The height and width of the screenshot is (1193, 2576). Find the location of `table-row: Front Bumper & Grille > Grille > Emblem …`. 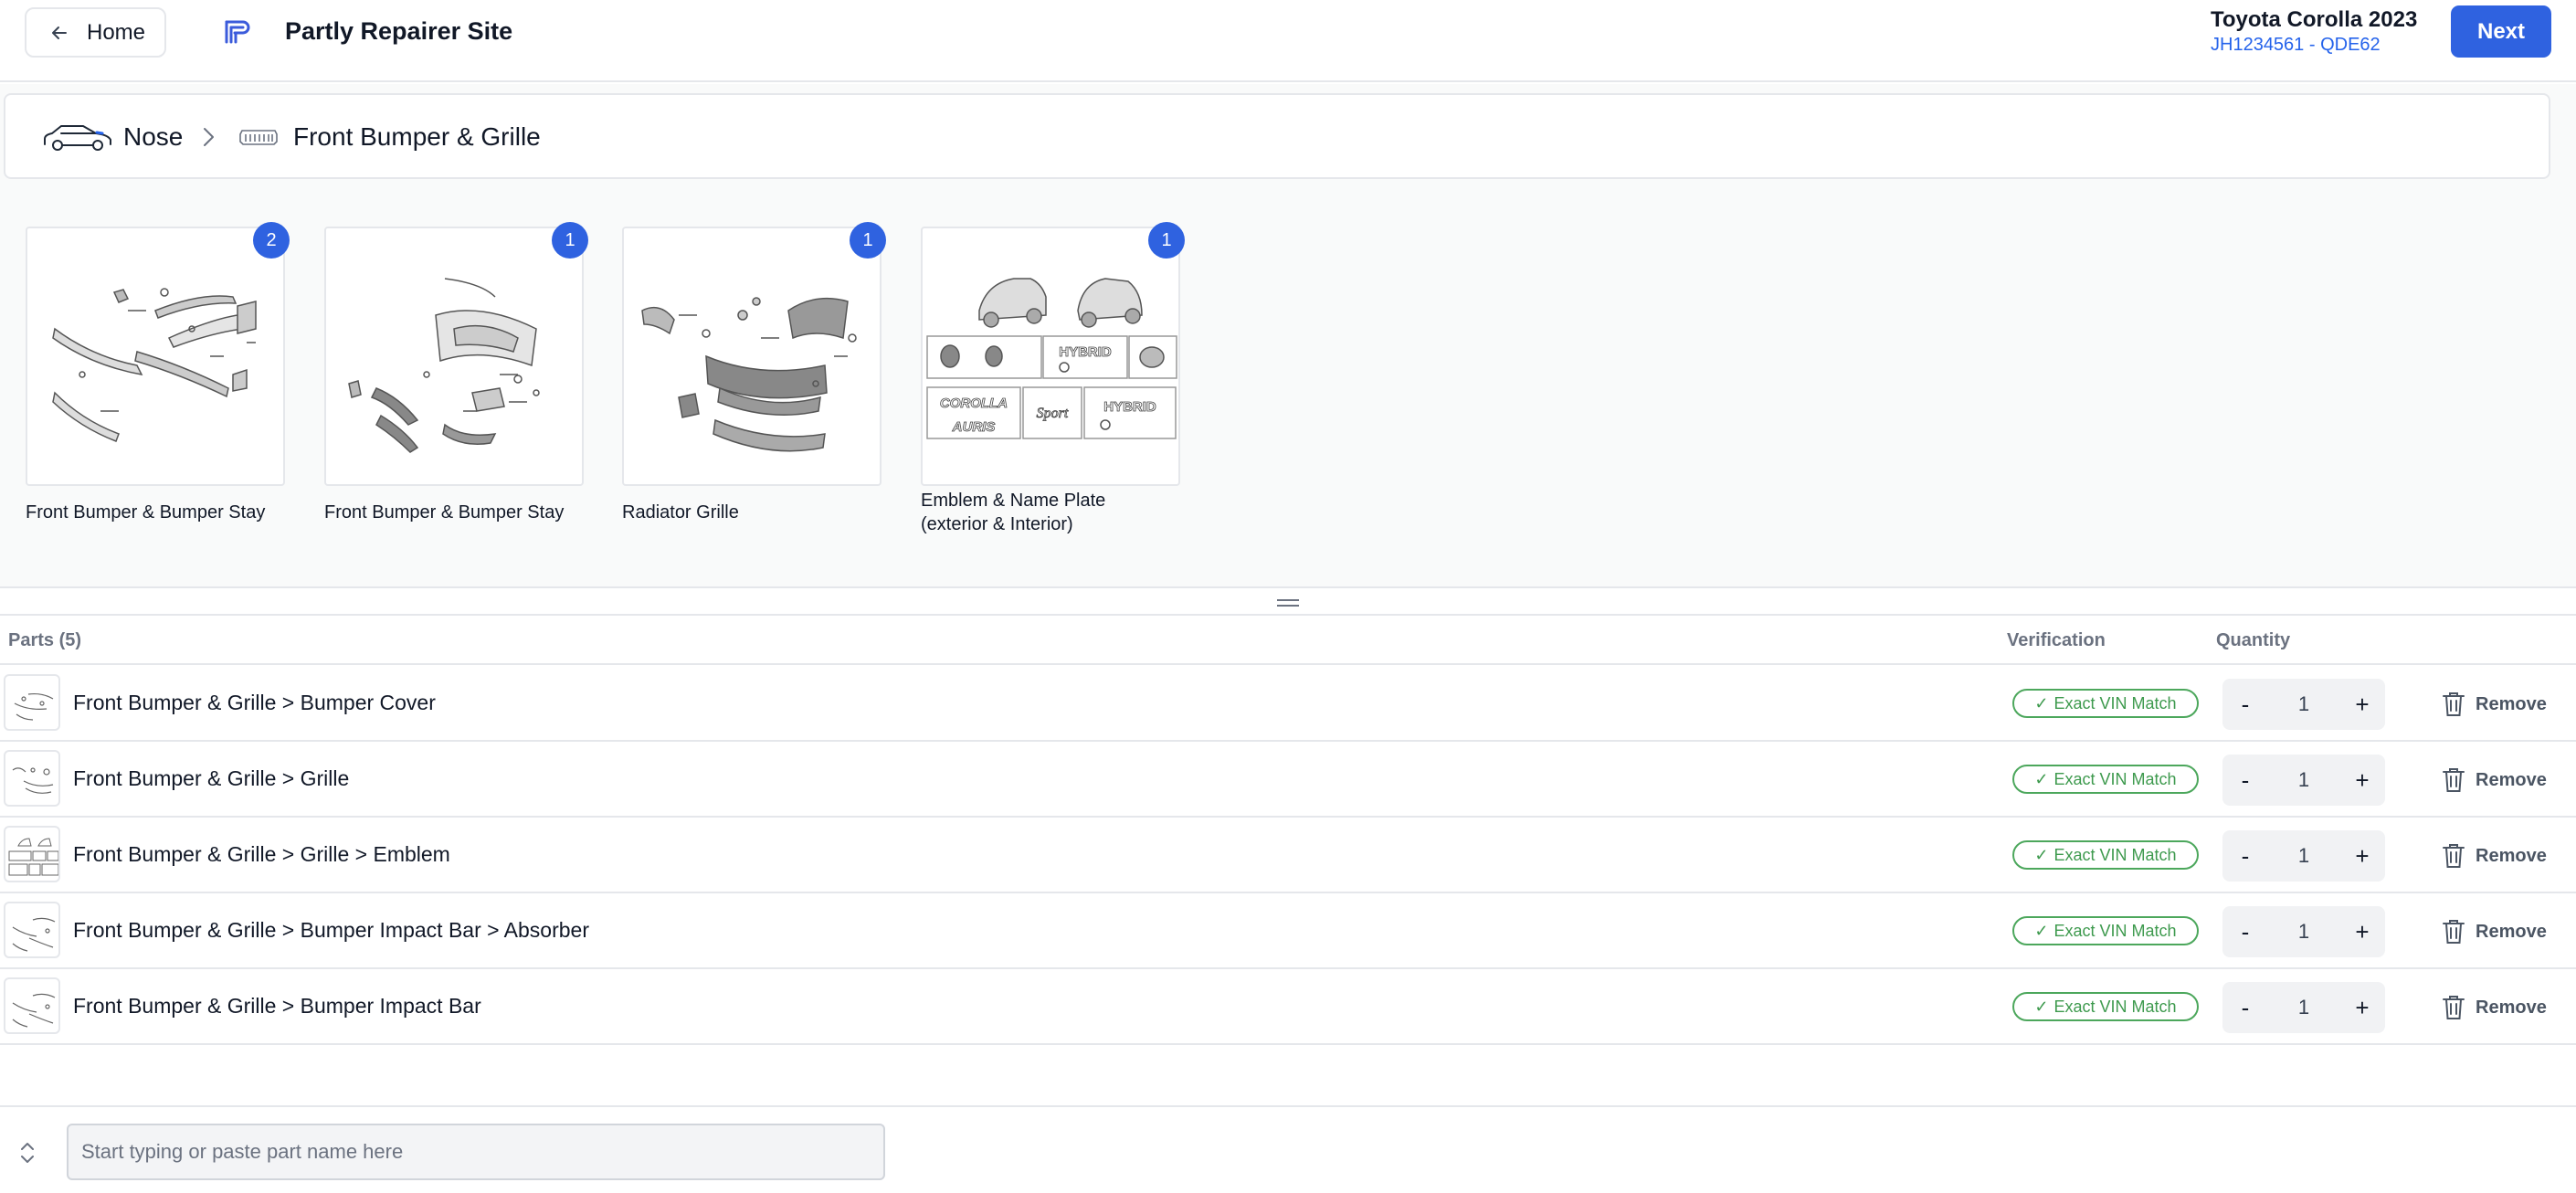

table-row: Front Bumper & Grille > Grille > Emblem … is located at coordinates (1288, 855).